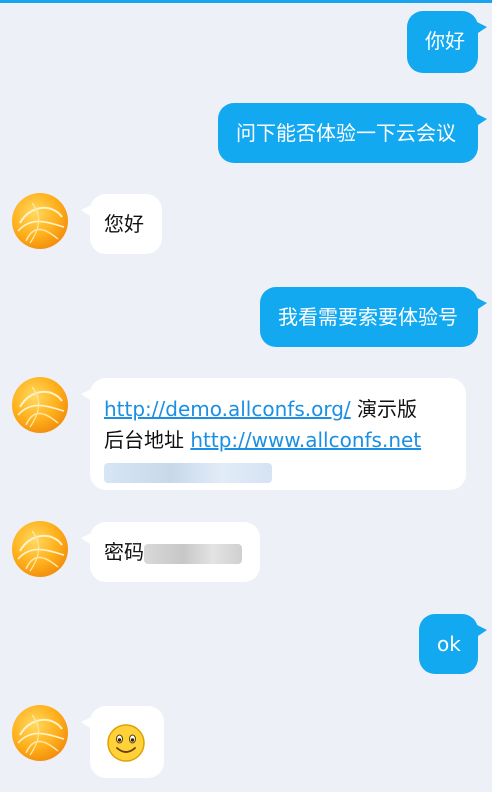 The image size is (492, 792). I want to click on smiley-icon, so click(126, 743).